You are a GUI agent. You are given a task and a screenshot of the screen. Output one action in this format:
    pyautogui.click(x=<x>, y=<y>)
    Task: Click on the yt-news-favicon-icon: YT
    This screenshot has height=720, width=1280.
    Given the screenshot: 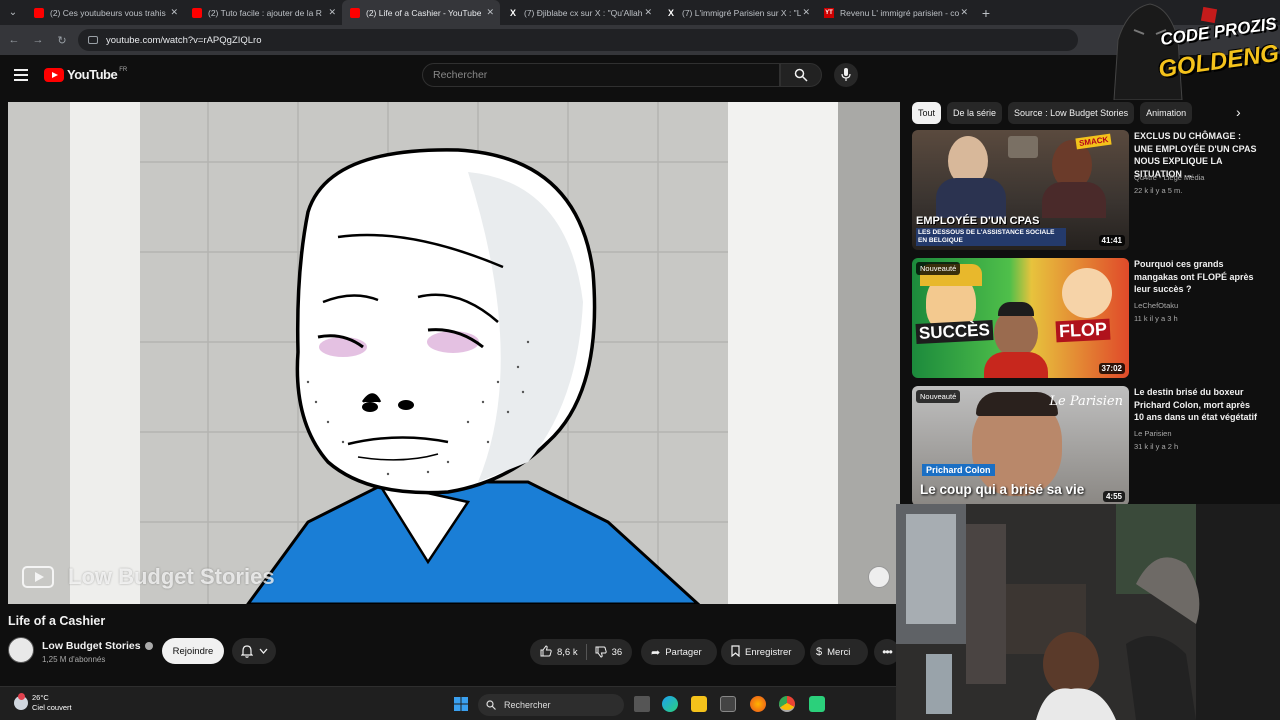 What is the action you would take?
    pyautogui.click(x=829, y=12)
    